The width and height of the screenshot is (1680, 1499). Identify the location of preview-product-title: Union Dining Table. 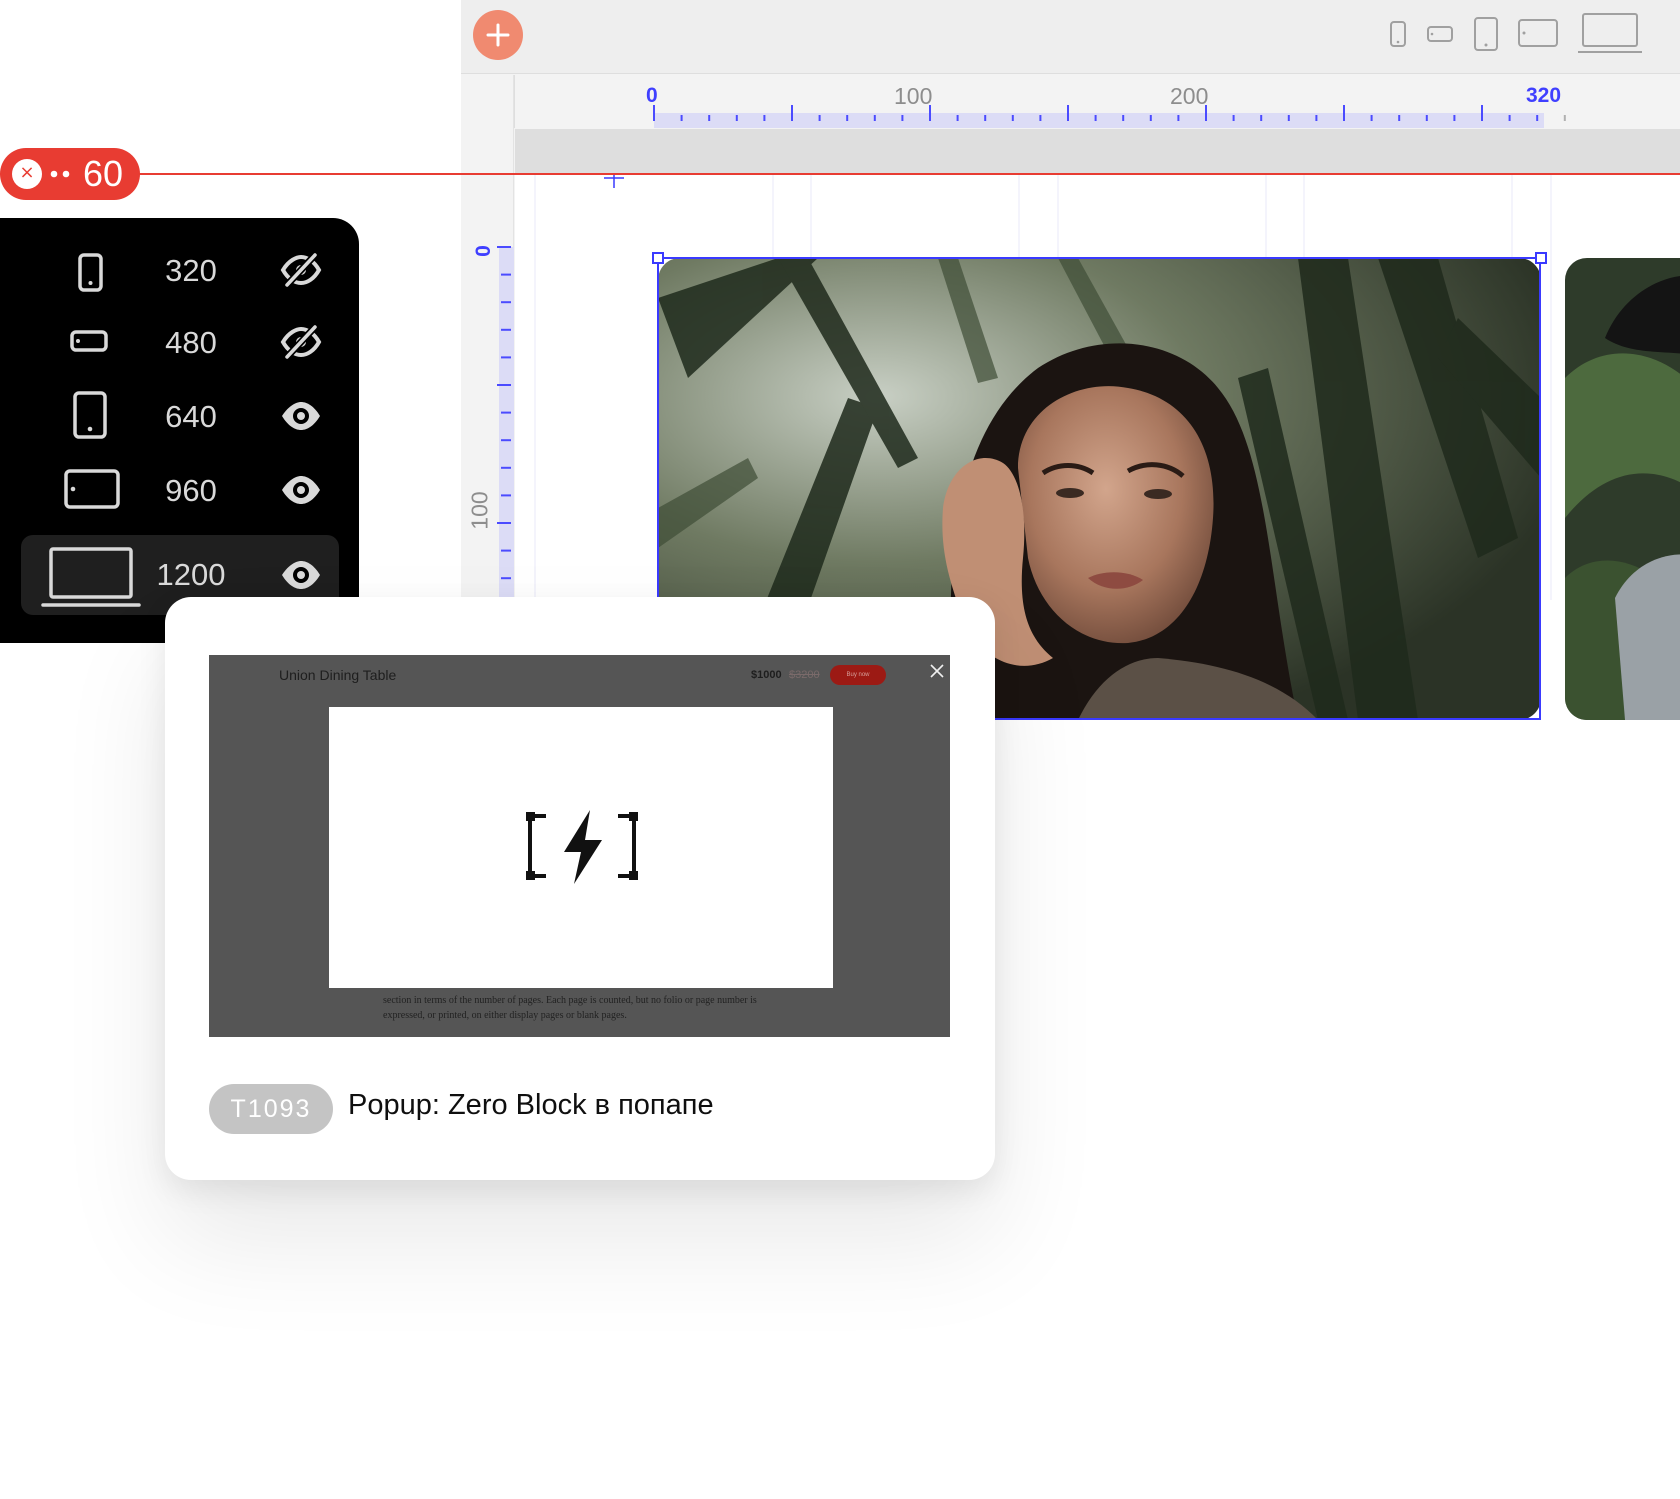
(338, 675).